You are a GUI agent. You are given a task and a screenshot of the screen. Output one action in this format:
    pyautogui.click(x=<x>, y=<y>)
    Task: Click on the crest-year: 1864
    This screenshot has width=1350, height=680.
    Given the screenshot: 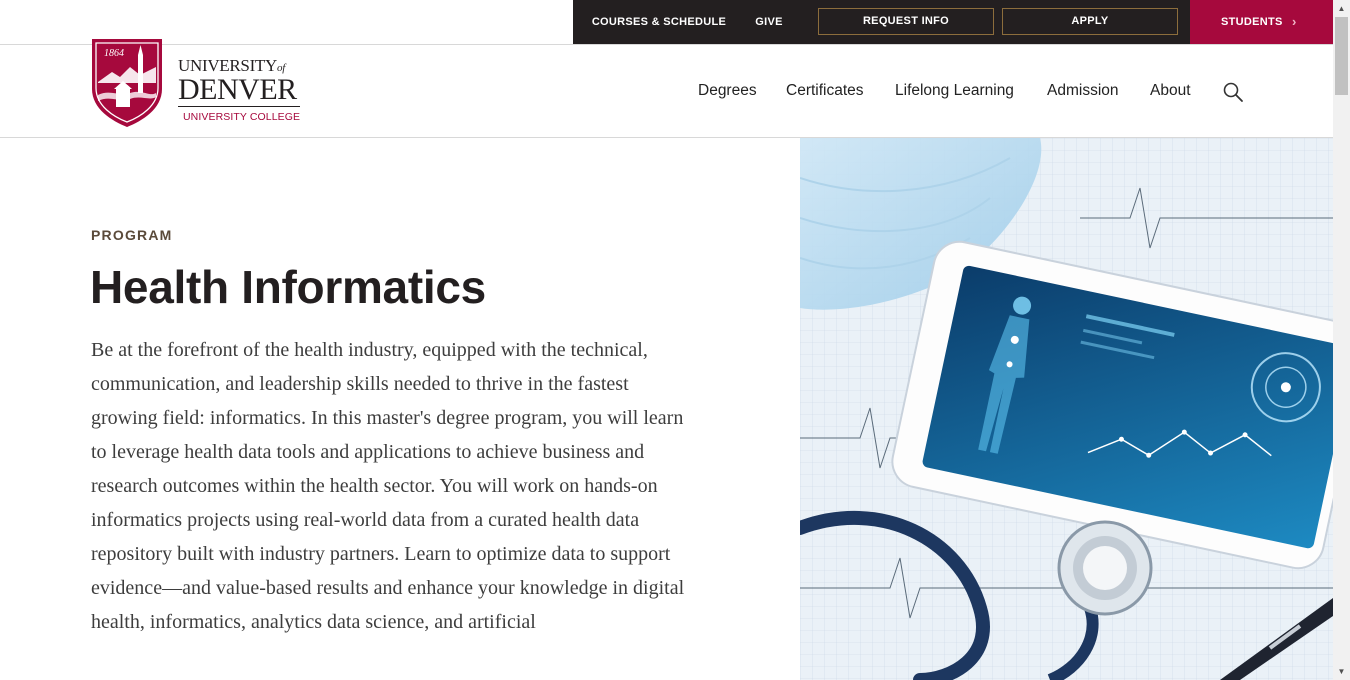 What is the action you would take?
    pyautogui.click(x=114, y=53)
    